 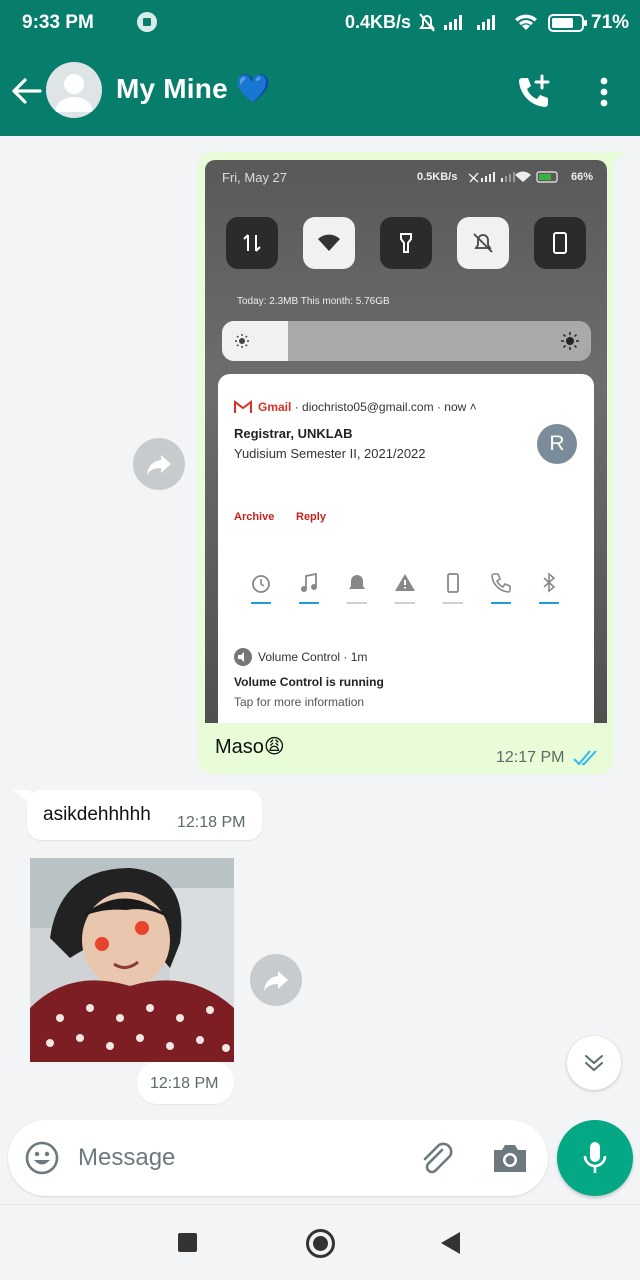 I want to click on avatar-icon, so click(x=74, y=93).